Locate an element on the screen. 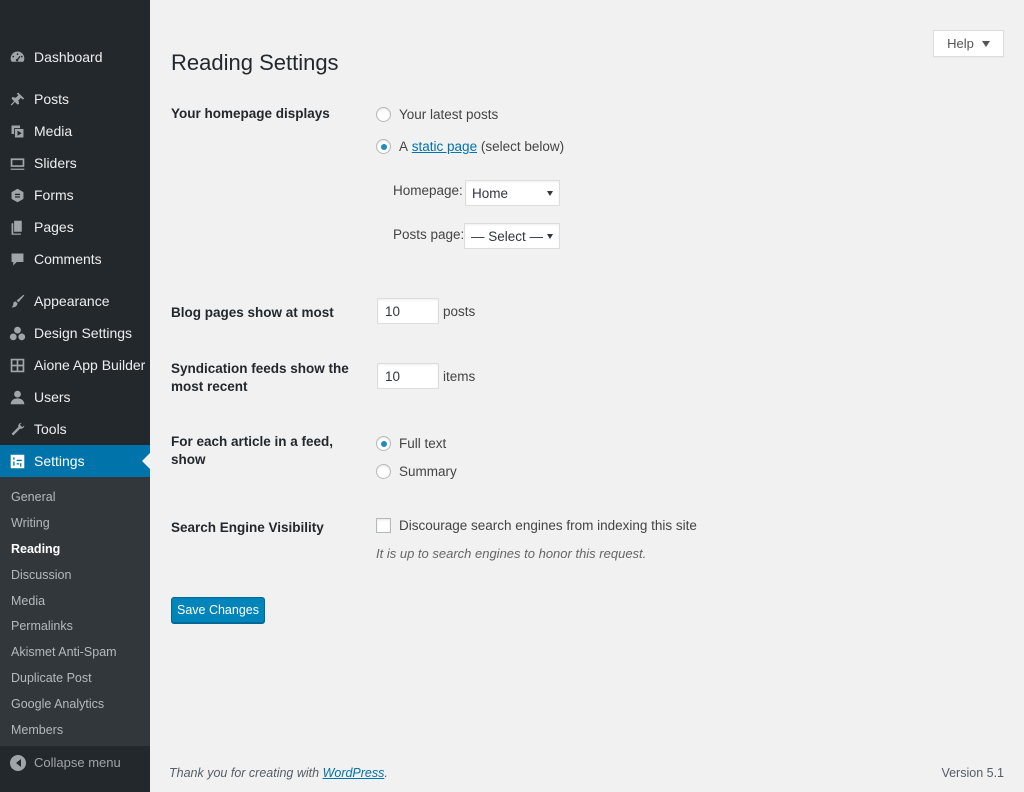 The height and width of the screenshot is (792, 1024). pages-icon is located at coordinates (17, 227).